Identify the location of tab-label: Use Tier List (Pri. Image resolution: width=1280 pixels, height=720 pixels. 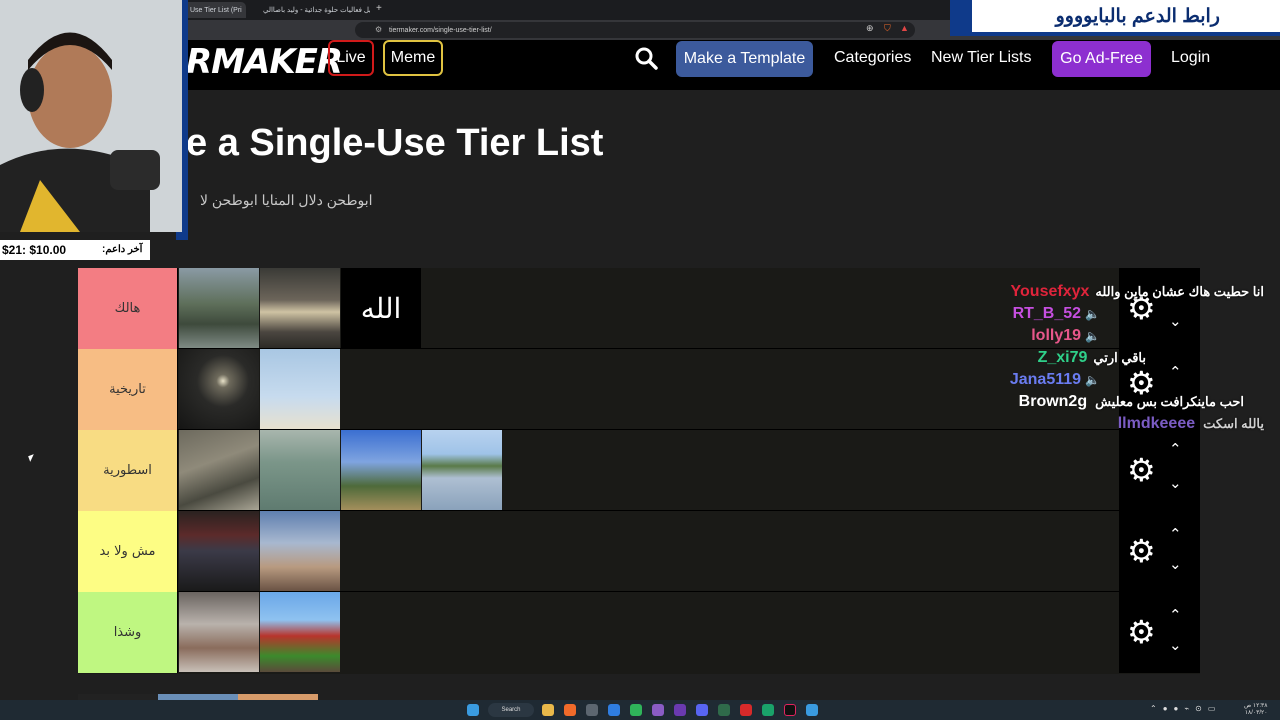
(216, 10).